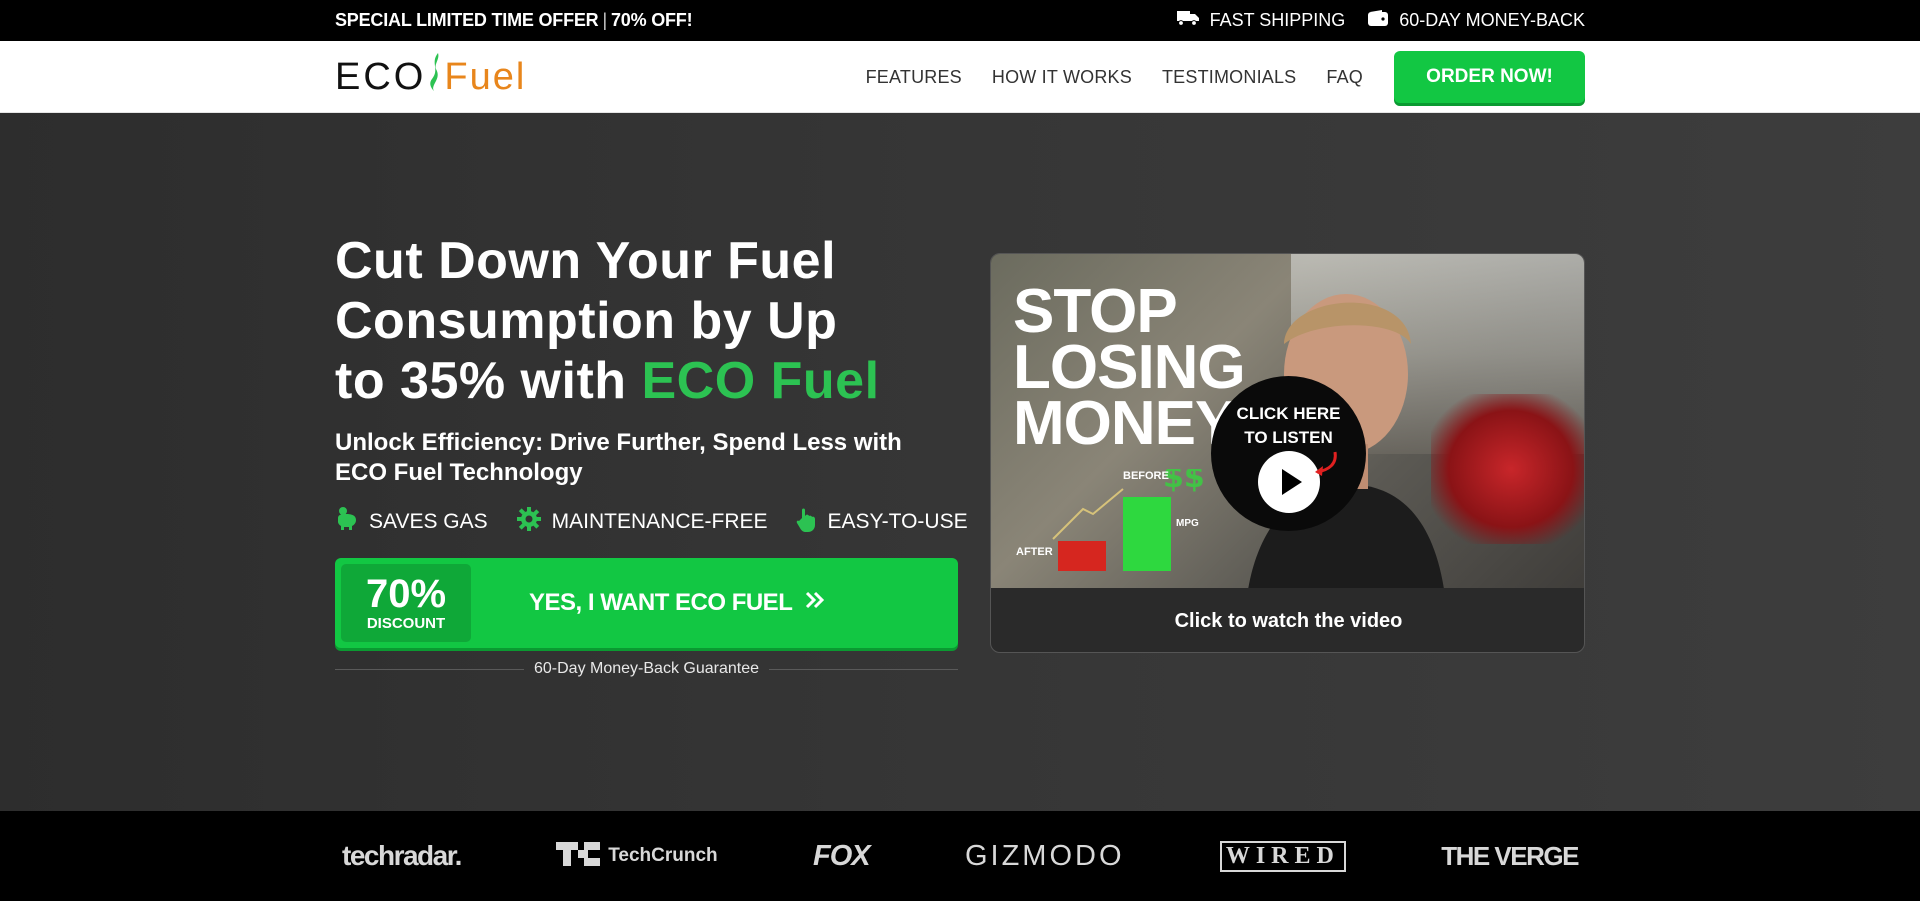 This screenshot has height=903, width=1920. What do you see at coordinates (529, 522) in the screenshot?
I see `gear-icon` at bounding box center [529, 522].